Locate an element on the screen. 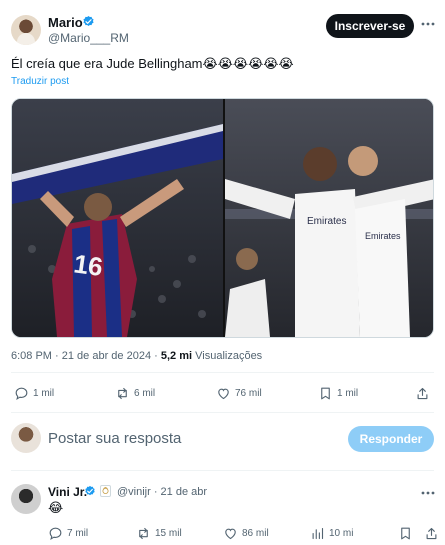 This screenshot has height=545, width=445. reply-like-action: 86 mil is located at coordinates (246, 533).